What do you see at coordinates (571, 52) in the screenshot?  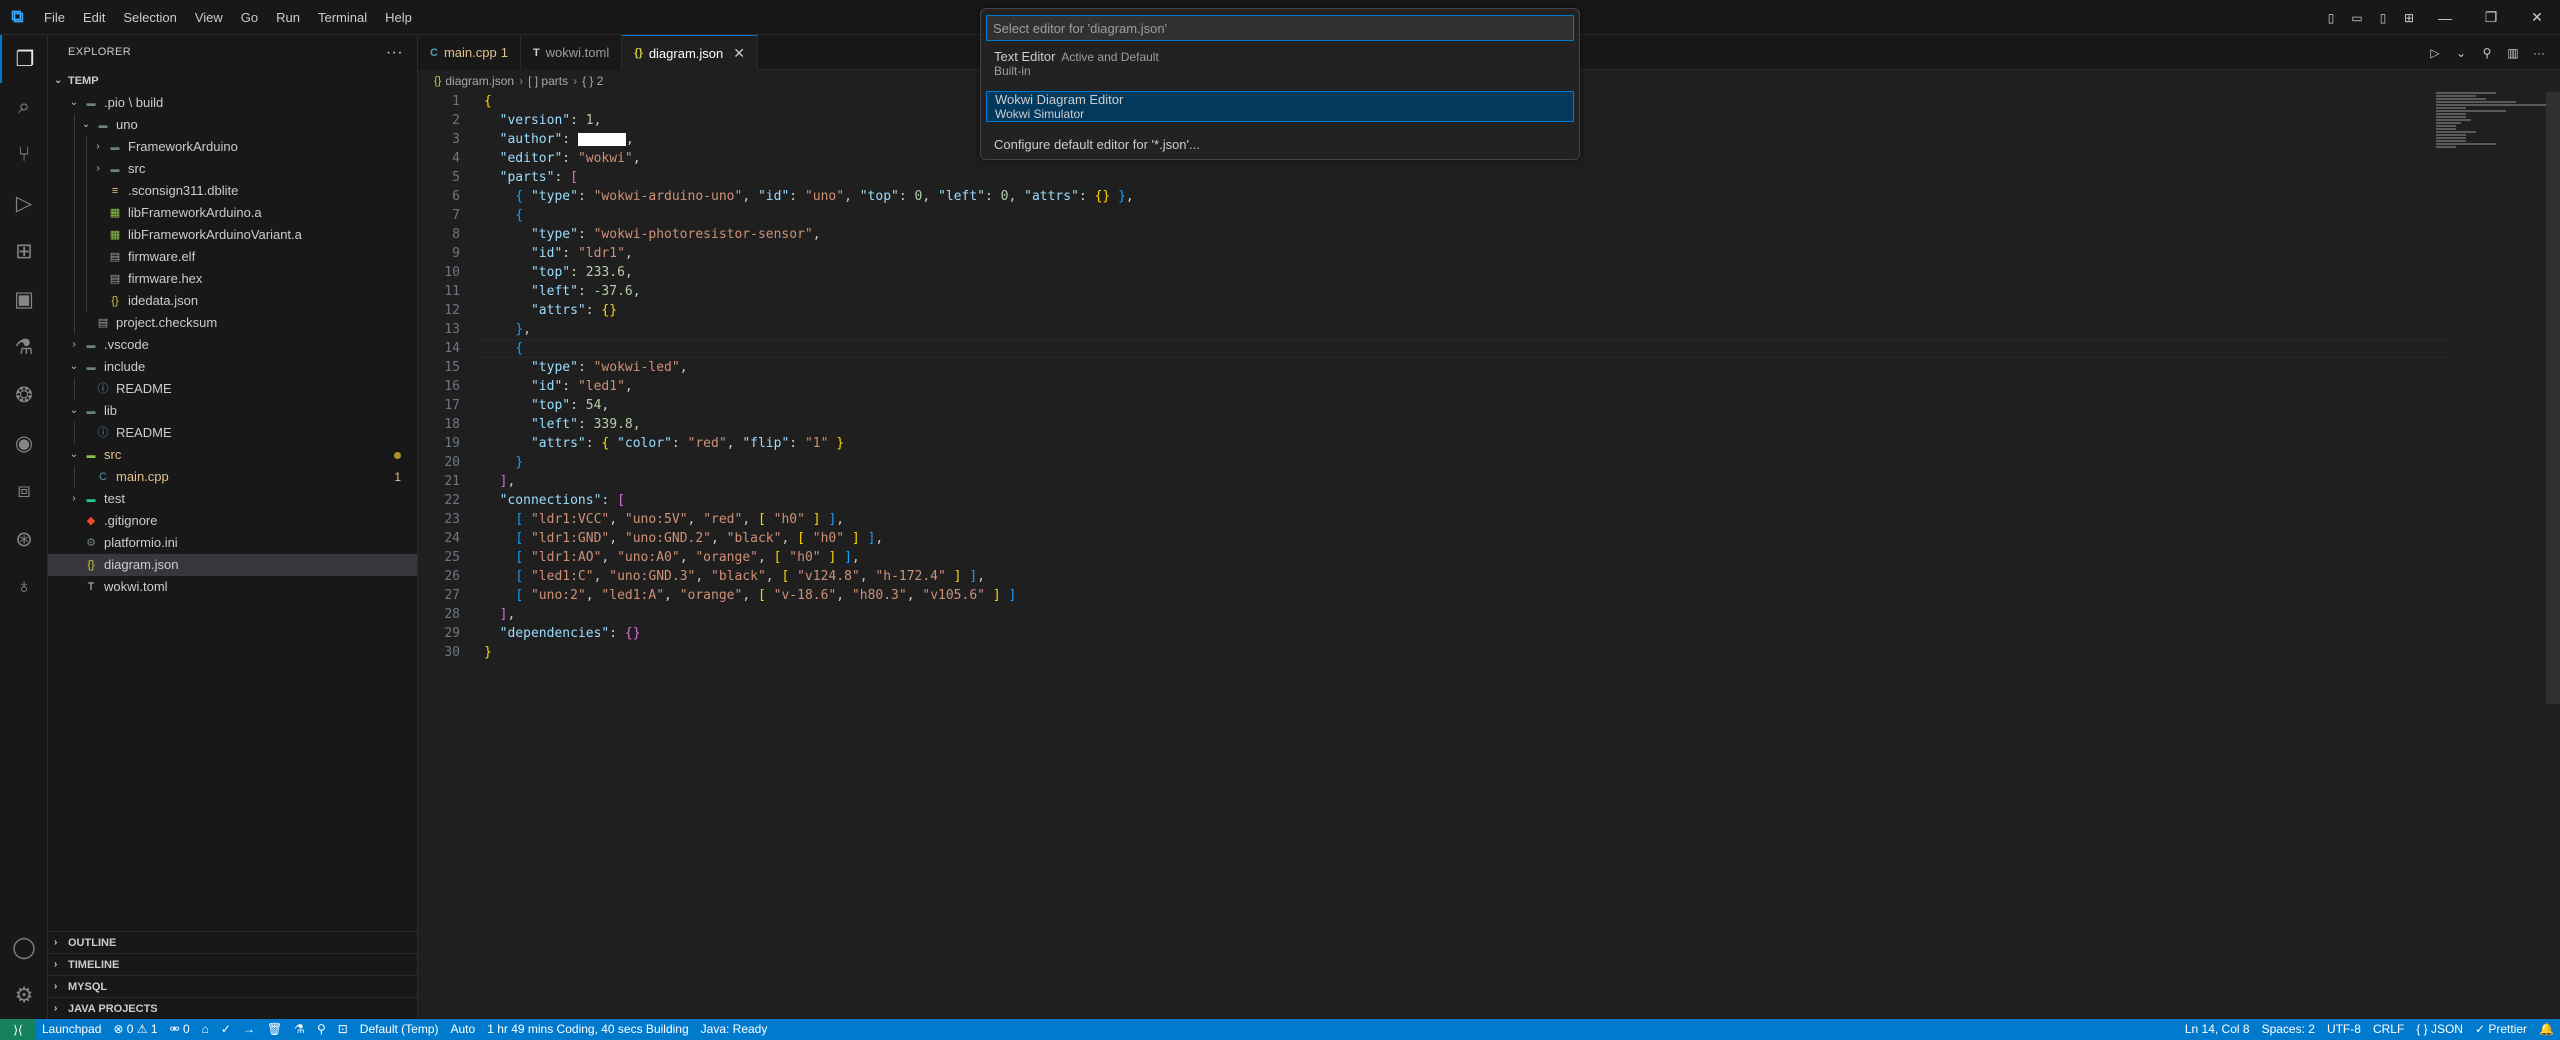 I see `editor-tab: Twokwi.toml` at bounding box center [571, 52].